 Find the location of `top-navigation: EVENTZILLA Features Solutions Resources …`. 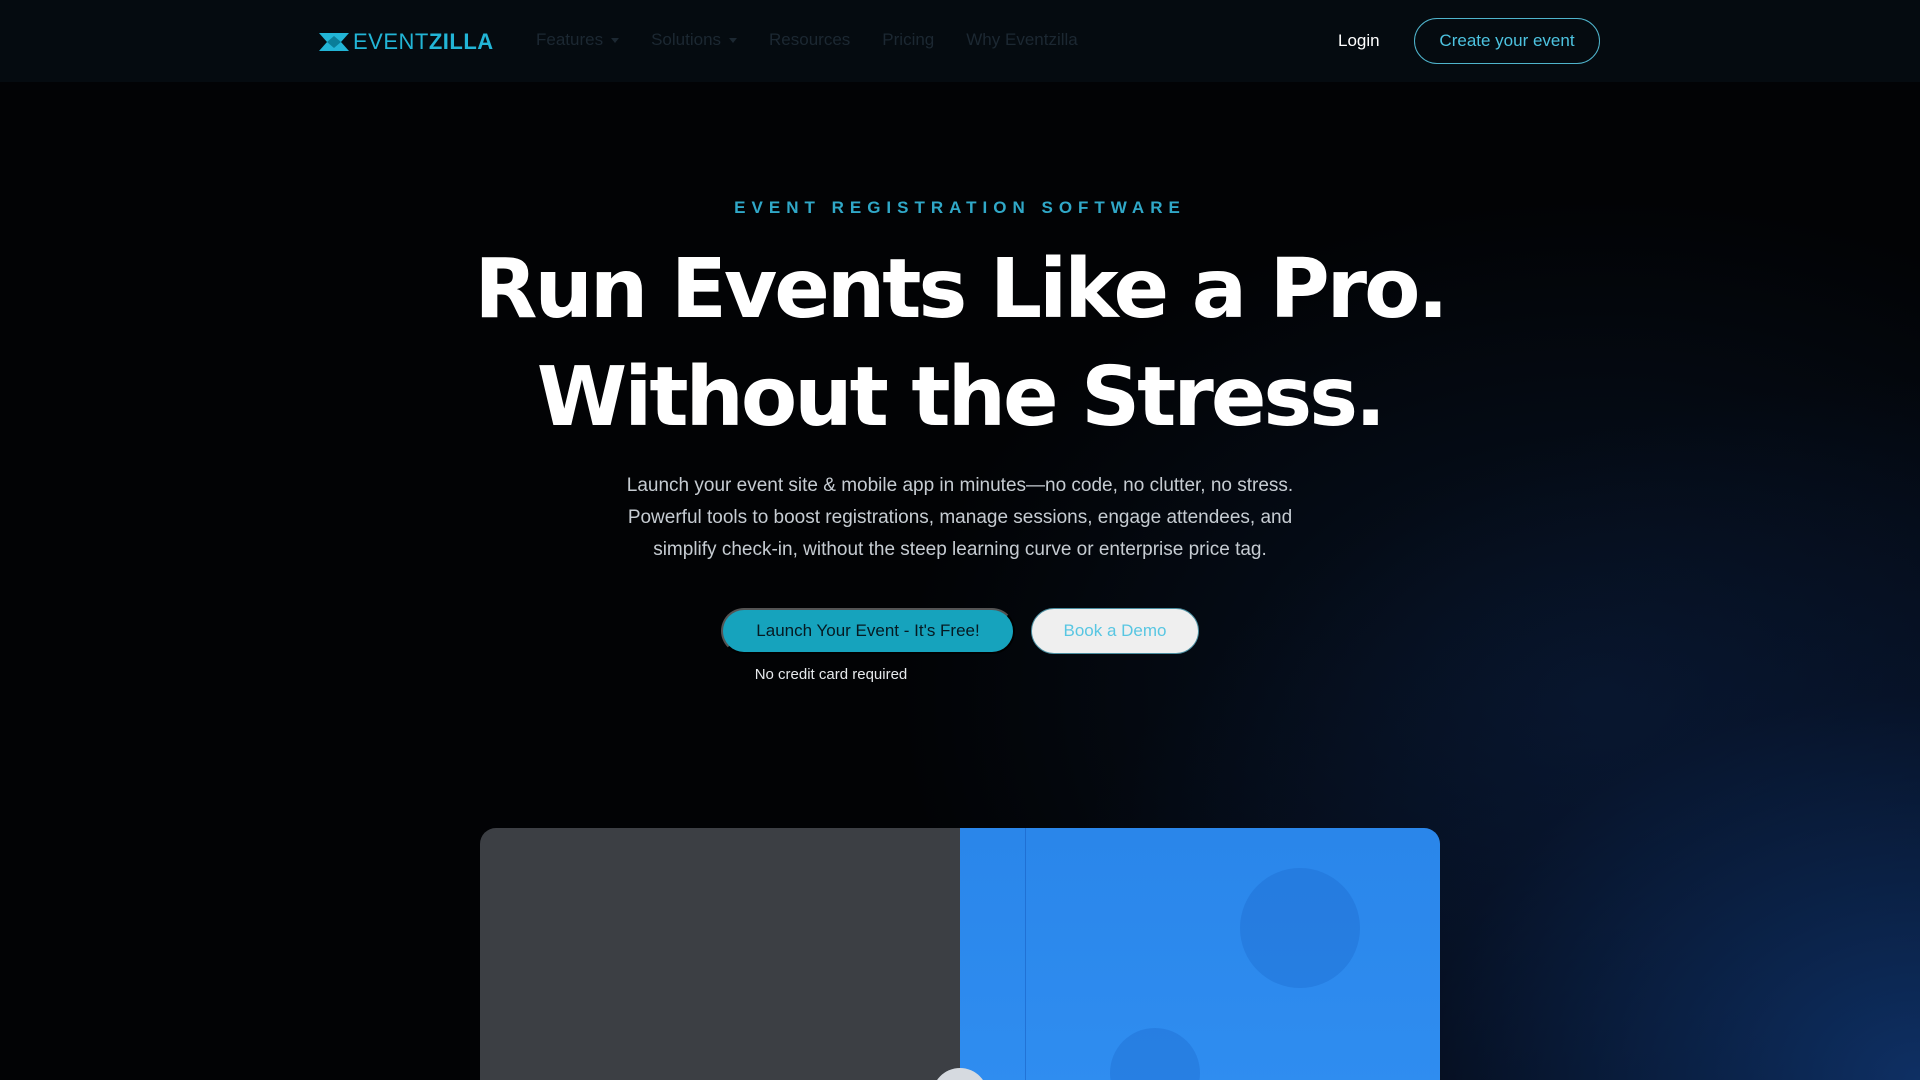

top-navigation: EVENTZILLA Features Solutions Resources … is located at coordinates (960, 41).